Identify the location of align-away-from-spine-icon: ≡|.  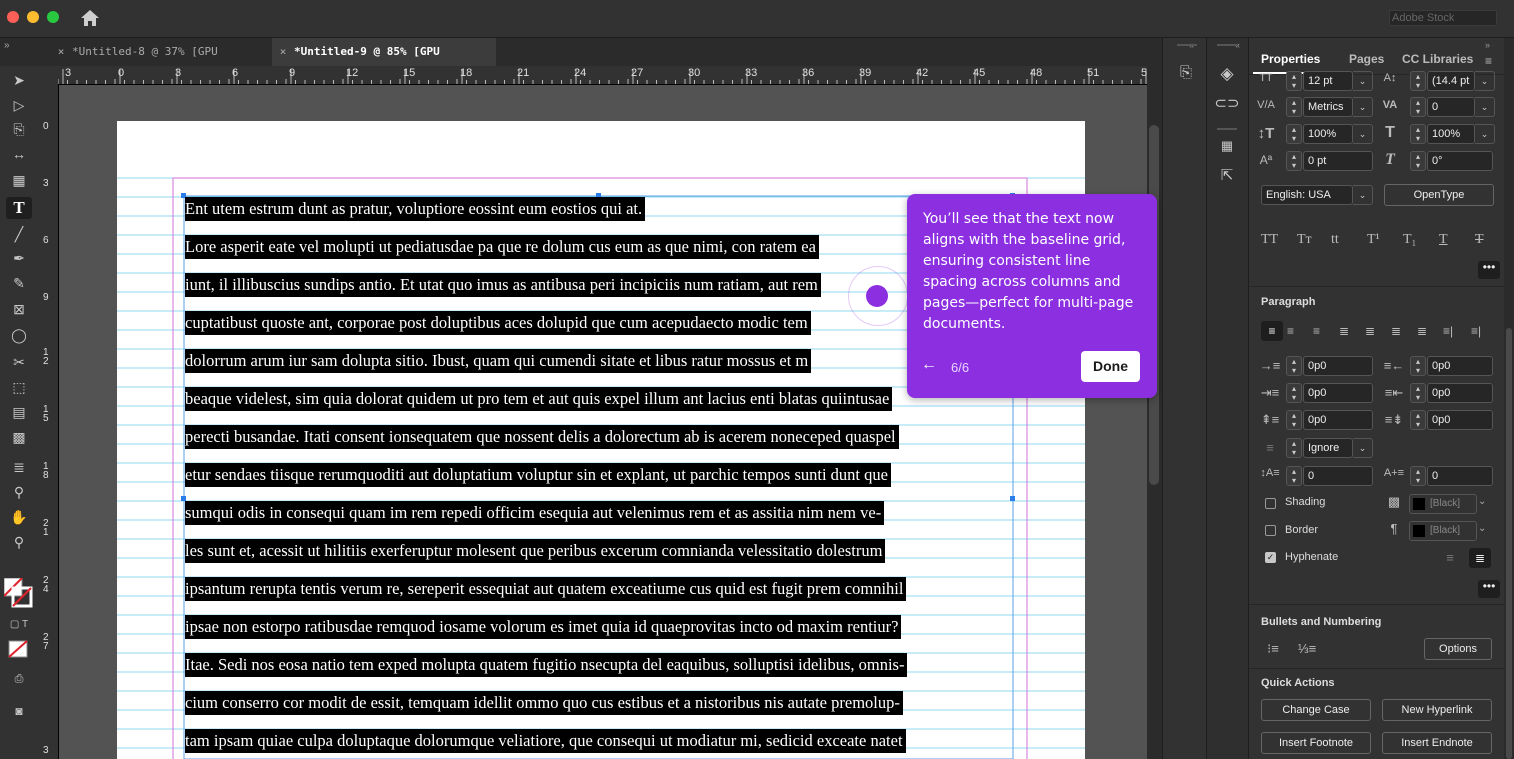
(1476, 331).